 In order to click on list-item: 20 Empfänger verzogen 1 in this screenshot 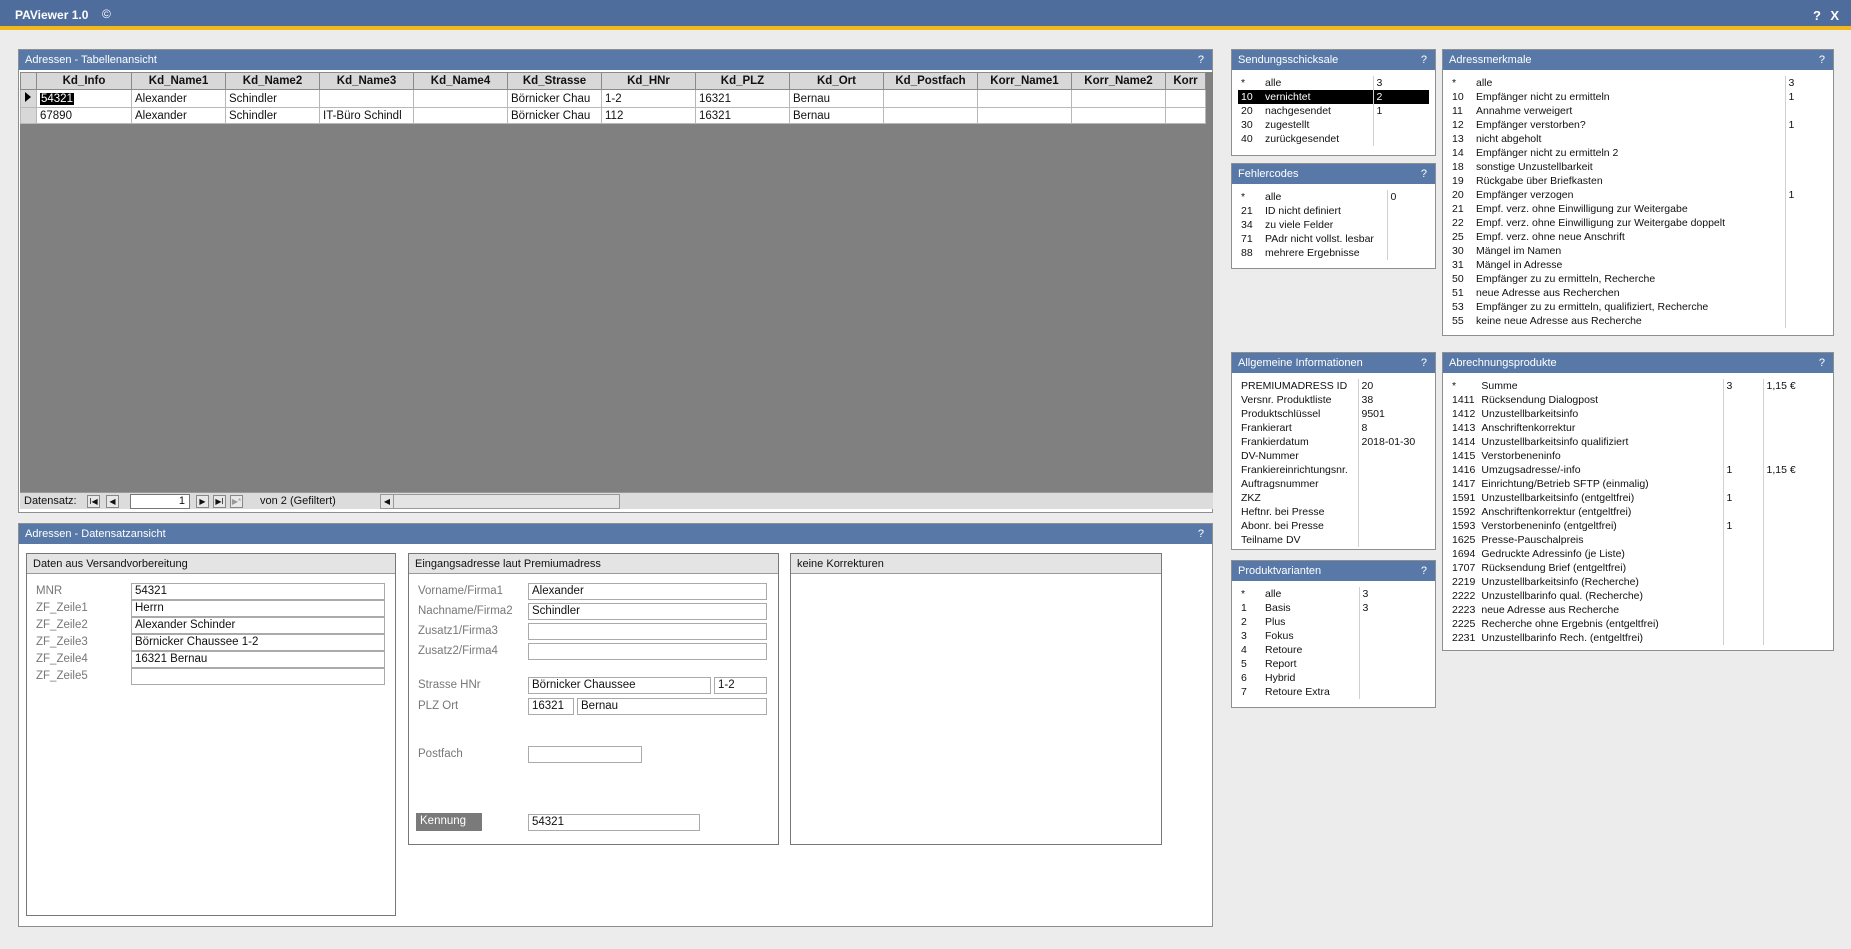, I will do `click(1638, 195)`.